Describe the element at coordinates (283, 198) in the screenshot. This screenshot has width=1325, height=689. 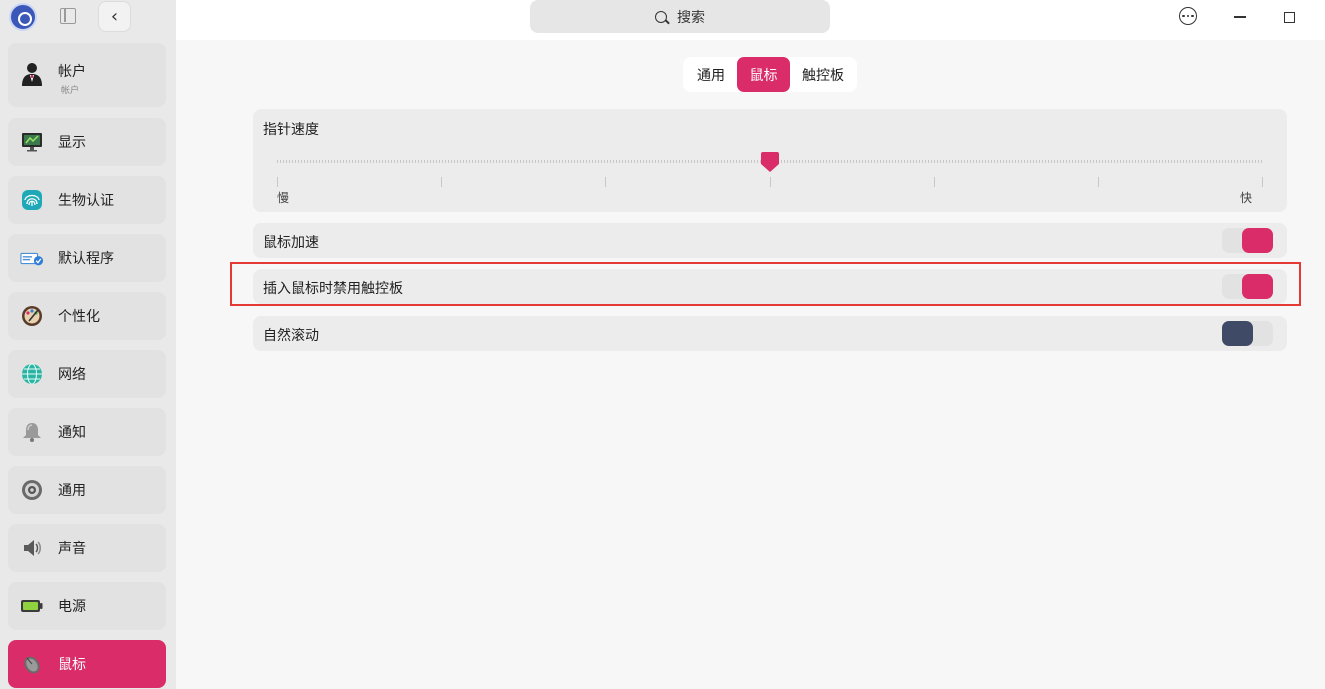
I see `slider-min-label: 慢` at that location.